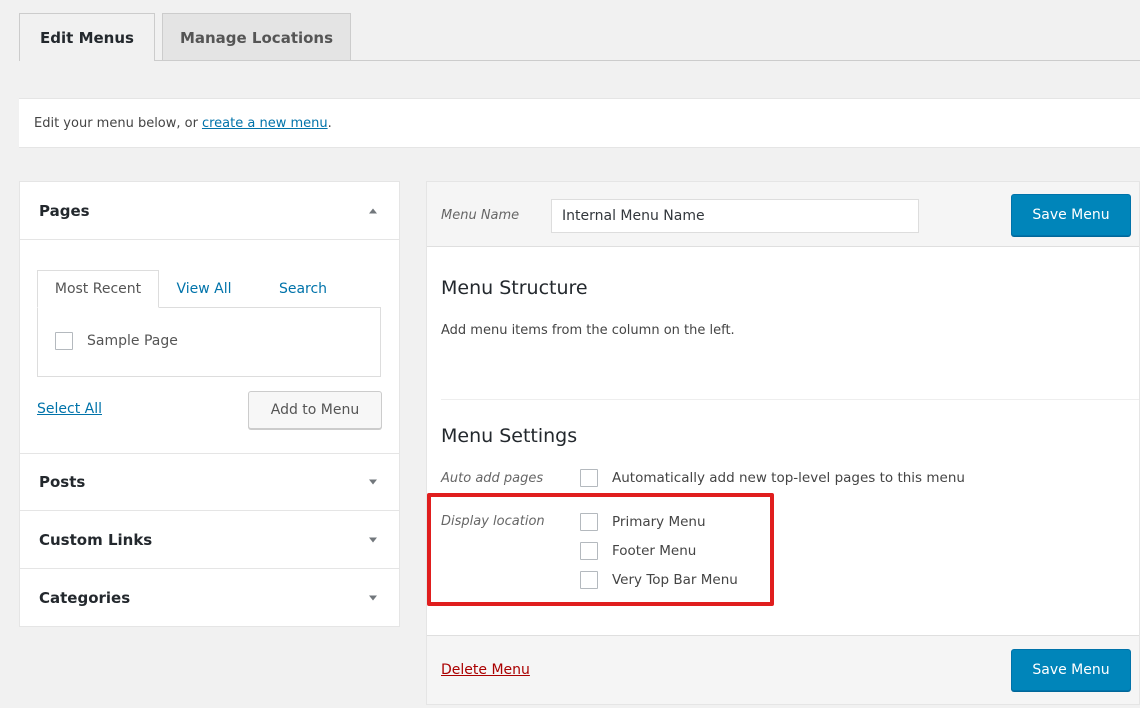  Describe the element at coordinates (64, 341) in the screenshot. I see `sample-page-checkbox` at that location.